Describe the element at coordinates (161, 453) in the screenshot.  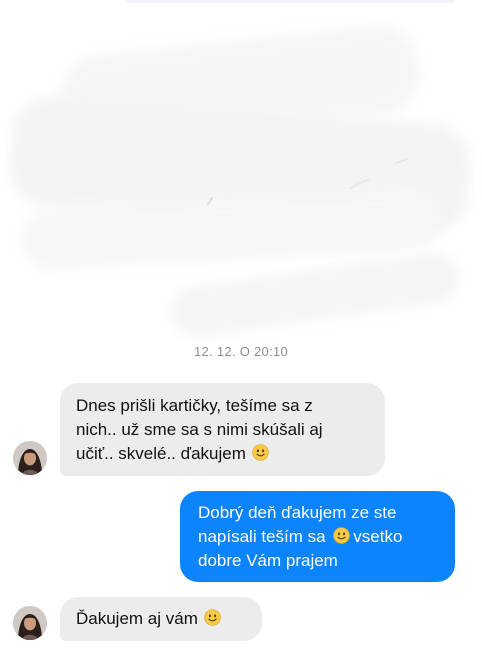
I see `message-text-line: učiť.. skvelé.. ďakujem` at that location.